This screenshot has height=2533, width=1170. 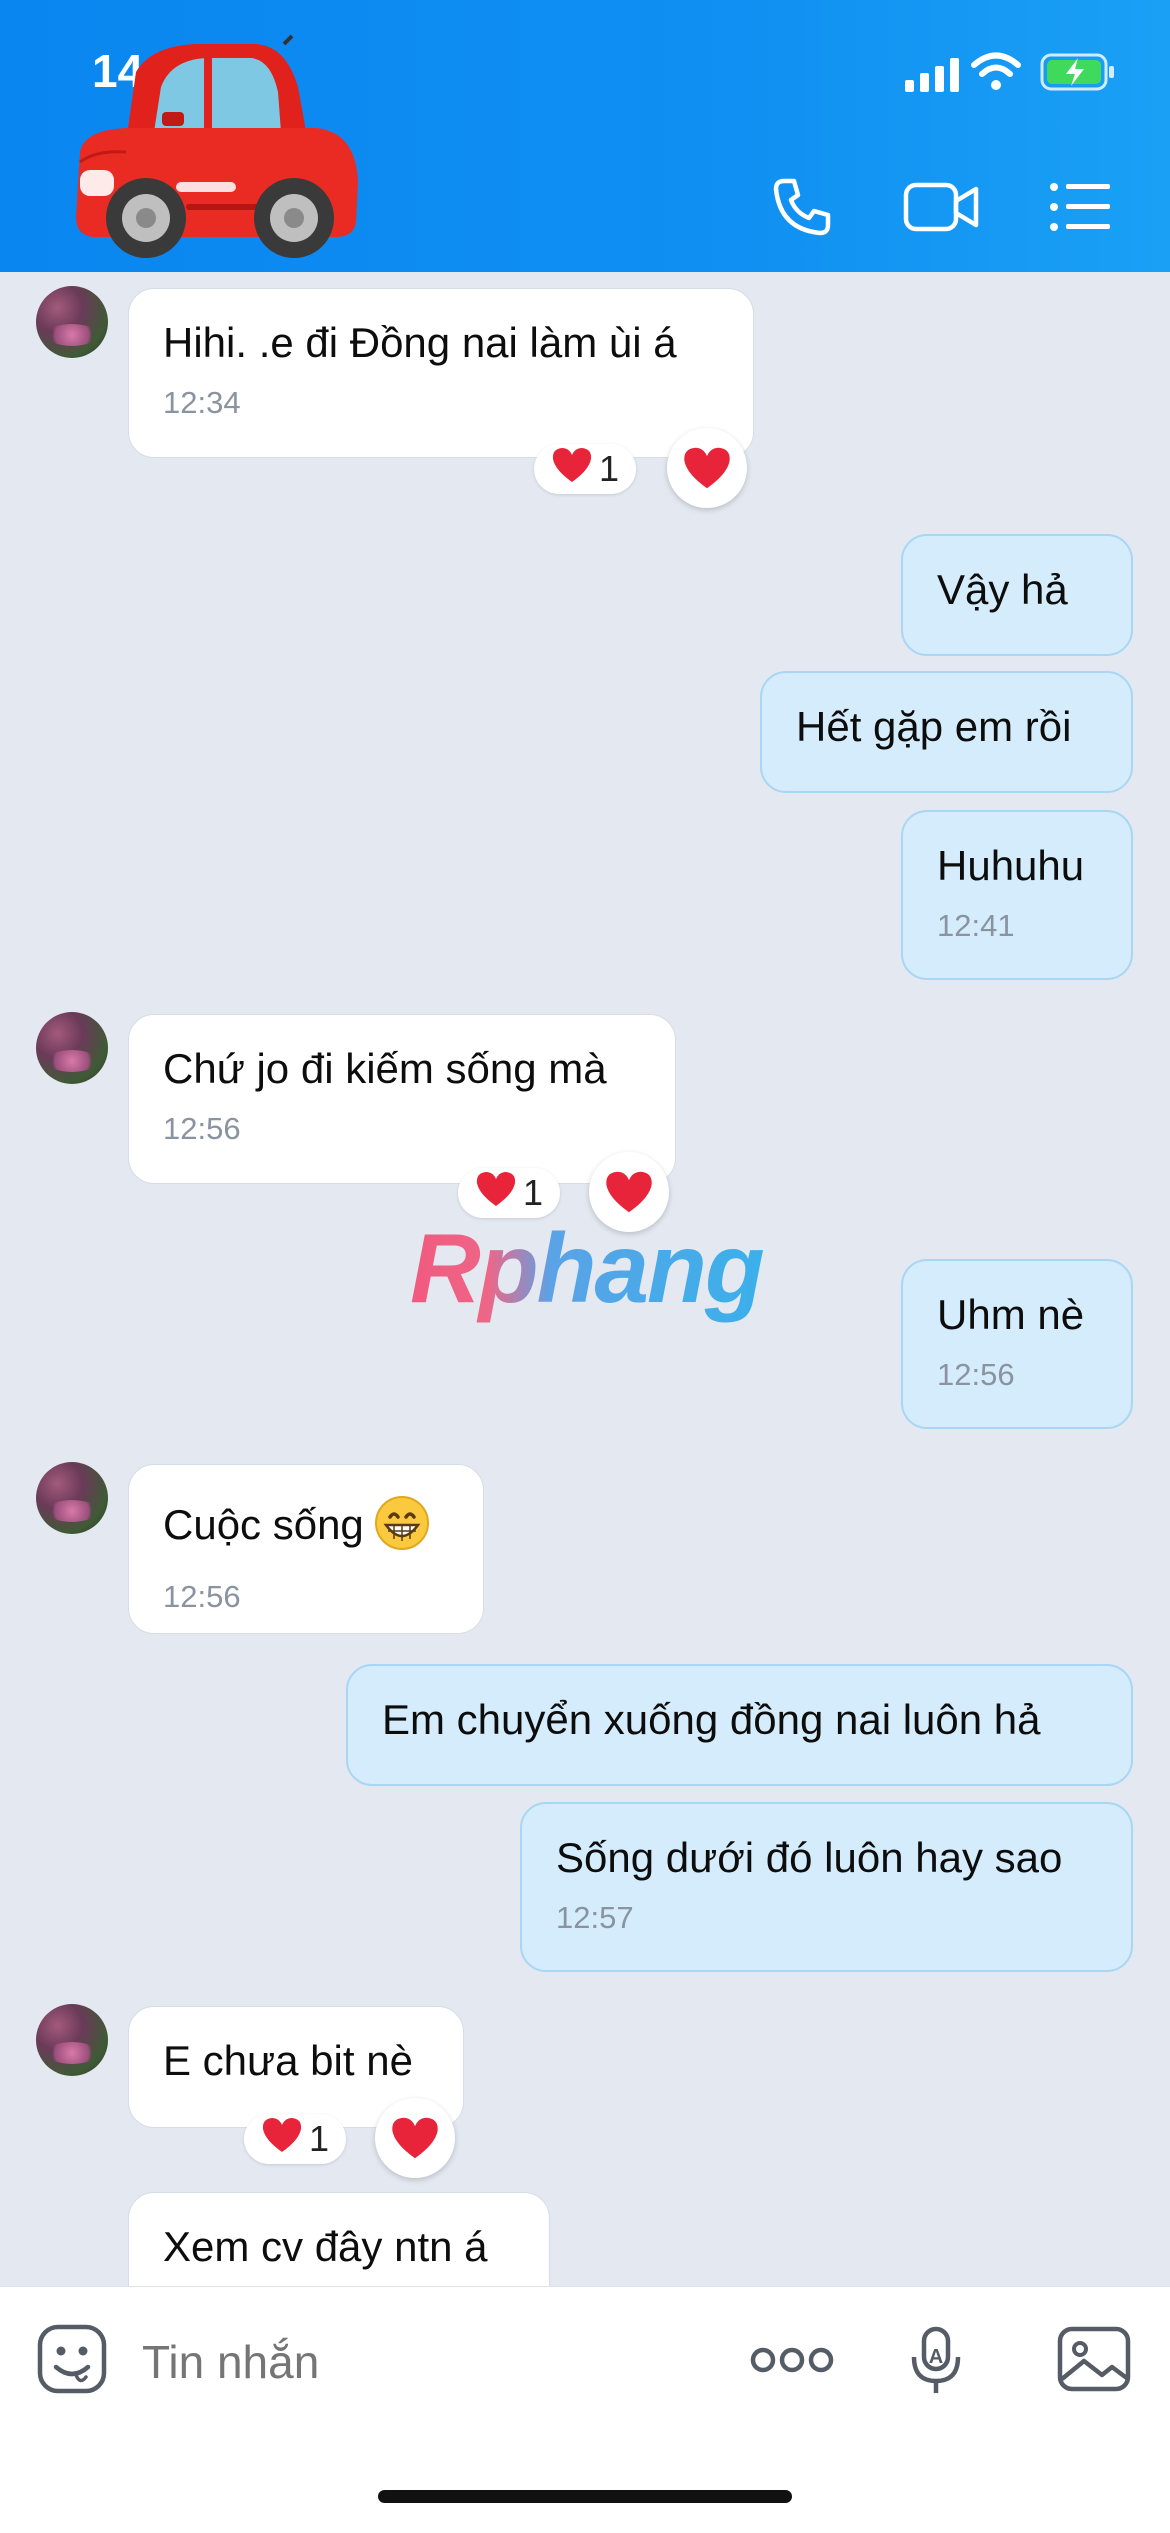 I want to click on message-time: 12:34, so click(x=202, y=402).